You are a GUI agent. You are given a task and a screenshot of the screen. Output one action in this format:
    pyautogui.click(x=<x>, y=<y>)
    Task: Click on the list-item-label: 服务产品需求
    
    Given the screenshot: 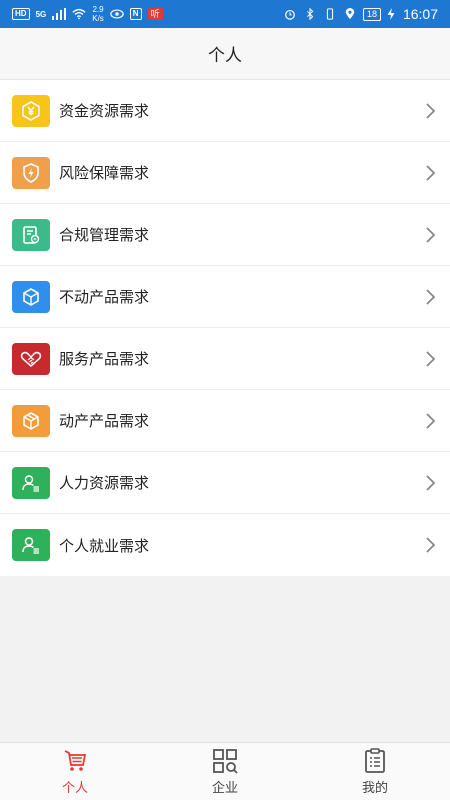 What is the action you would take?
    pyautogui.click(x=104, y=359)
    